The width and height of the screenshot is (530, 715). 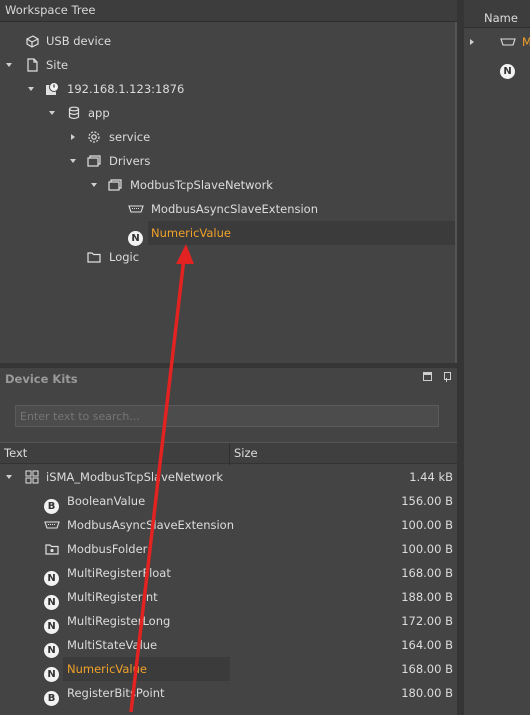 I want to click on tree-item-app: app, so click(x=227, y=113).